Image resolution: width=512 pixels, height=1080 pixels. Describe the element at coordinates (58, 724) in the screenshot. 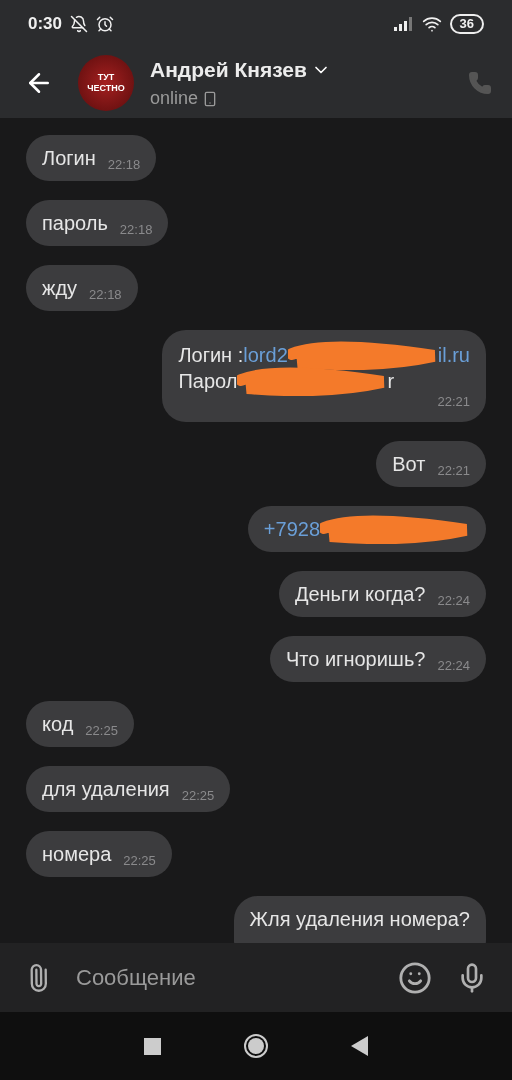

I see `message-text: код` at that location.